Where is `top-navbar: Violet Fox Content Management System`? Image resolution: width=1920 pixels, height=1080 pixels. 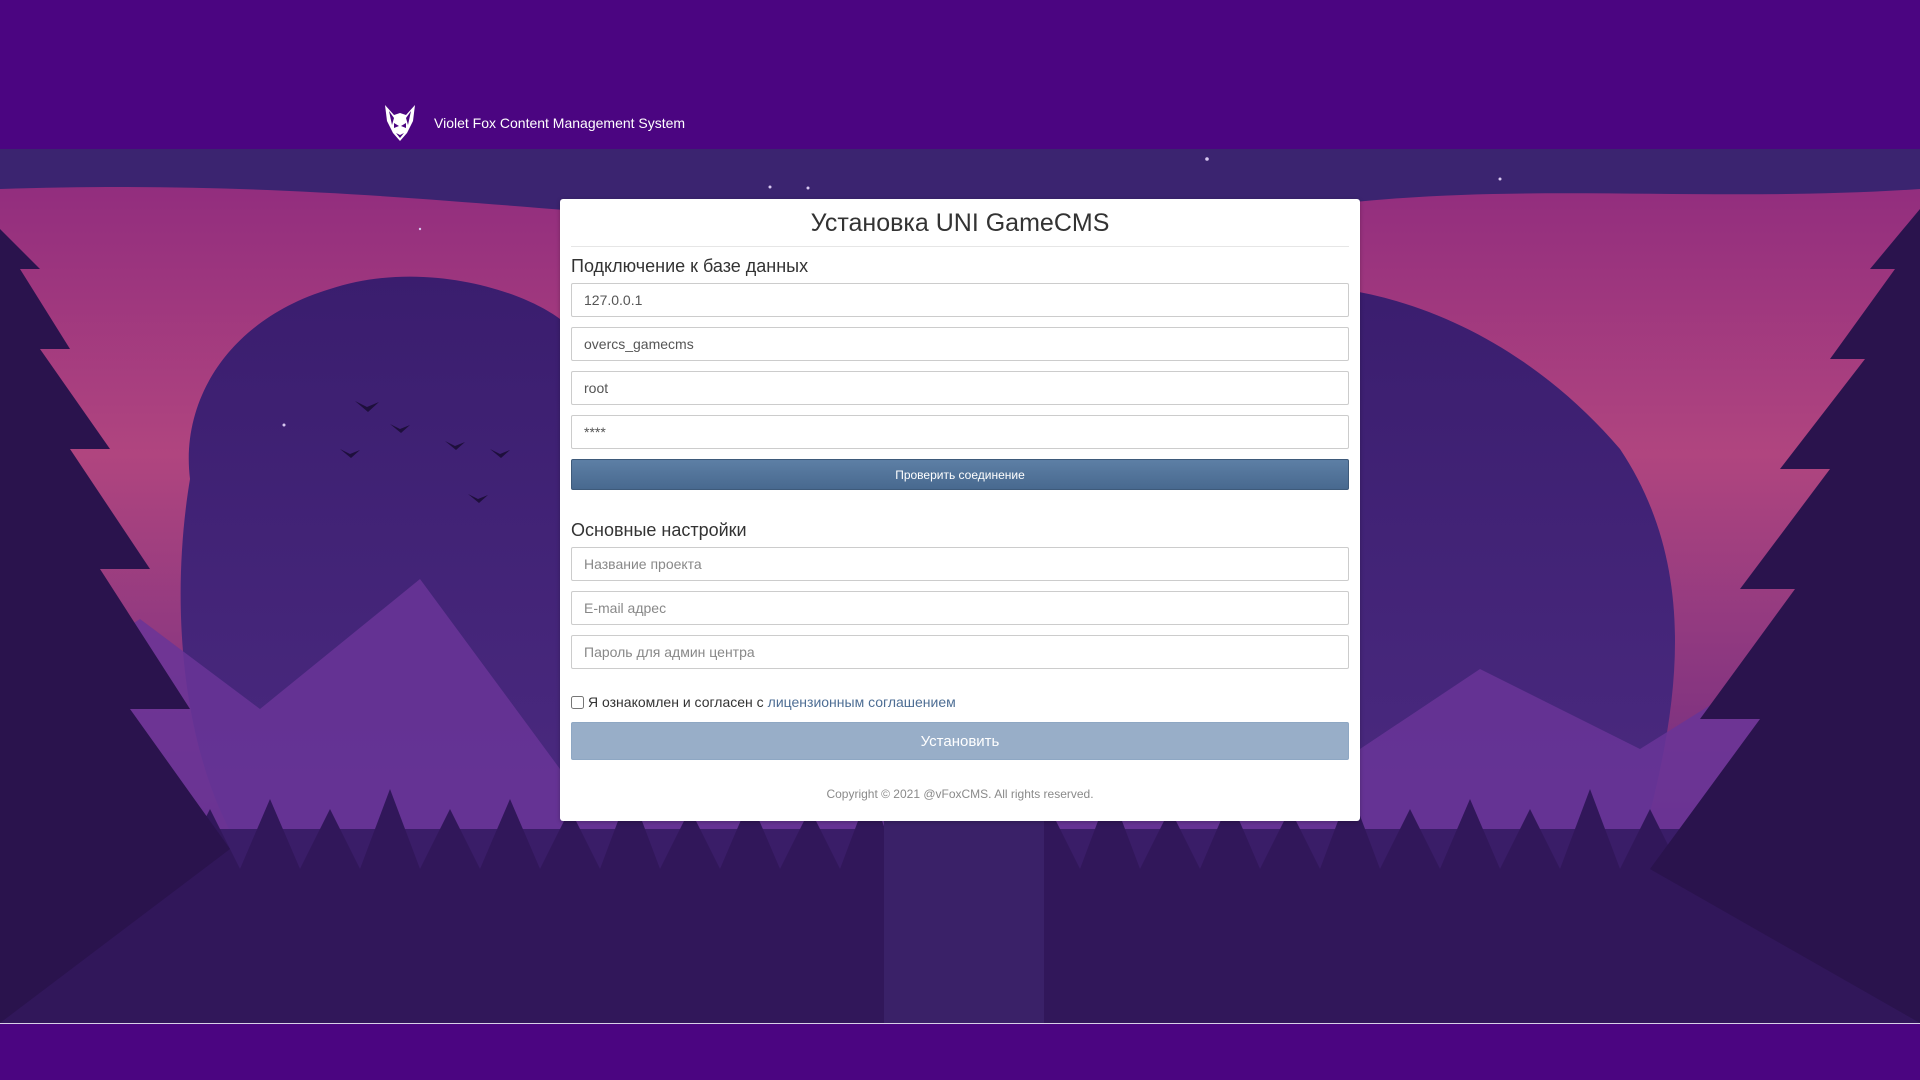
top-navbar: Violet Fox Content Management System is located at coordinates (960, 74).